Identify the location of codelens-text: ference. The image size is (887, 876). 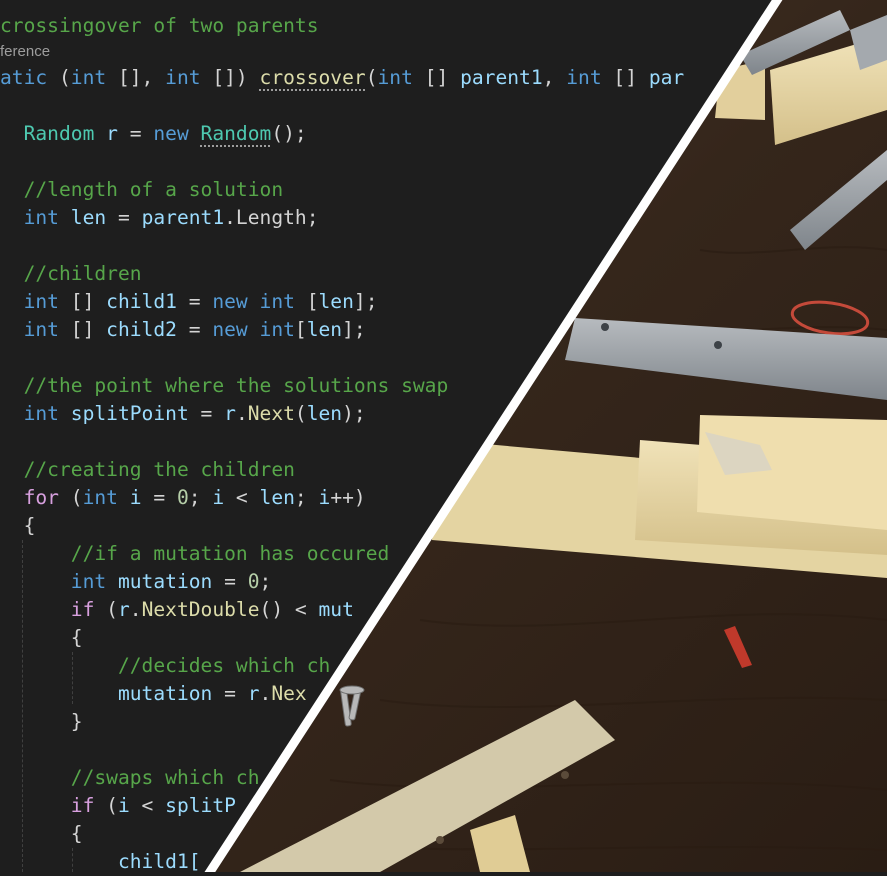
(25, 51).